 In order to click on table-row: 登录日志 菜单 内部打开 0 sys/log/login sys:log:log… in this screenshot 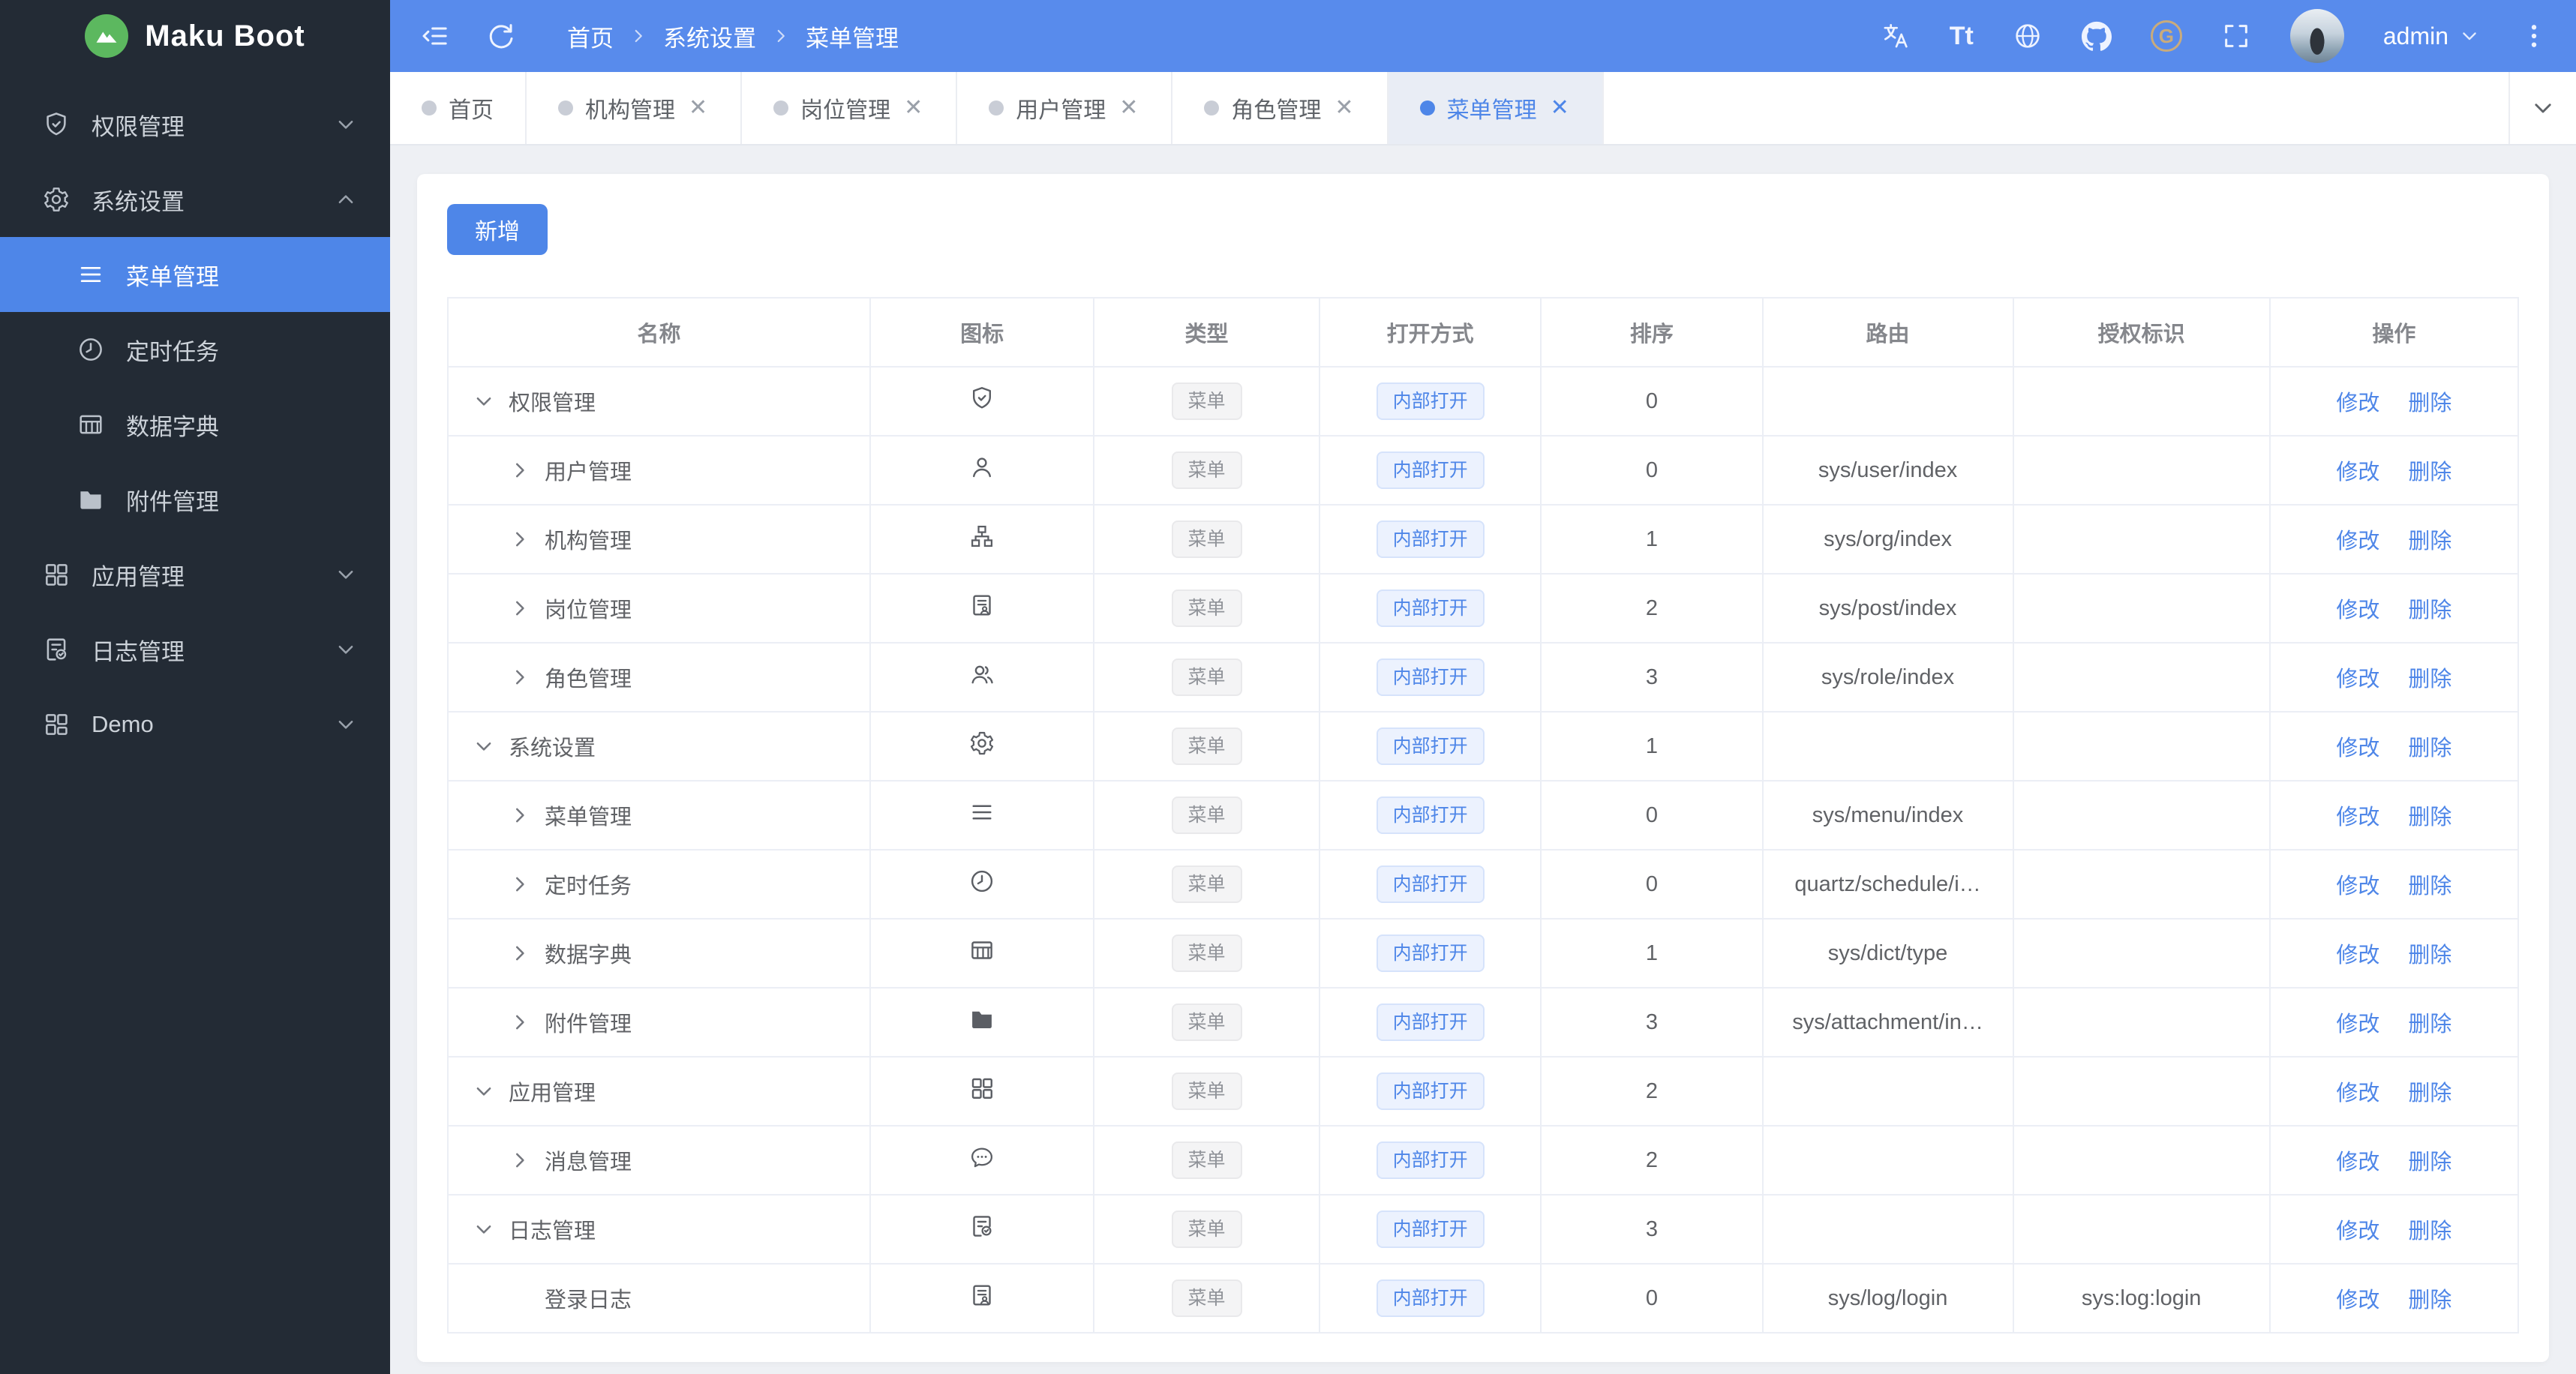, I will do `click(1483, 1298)`.